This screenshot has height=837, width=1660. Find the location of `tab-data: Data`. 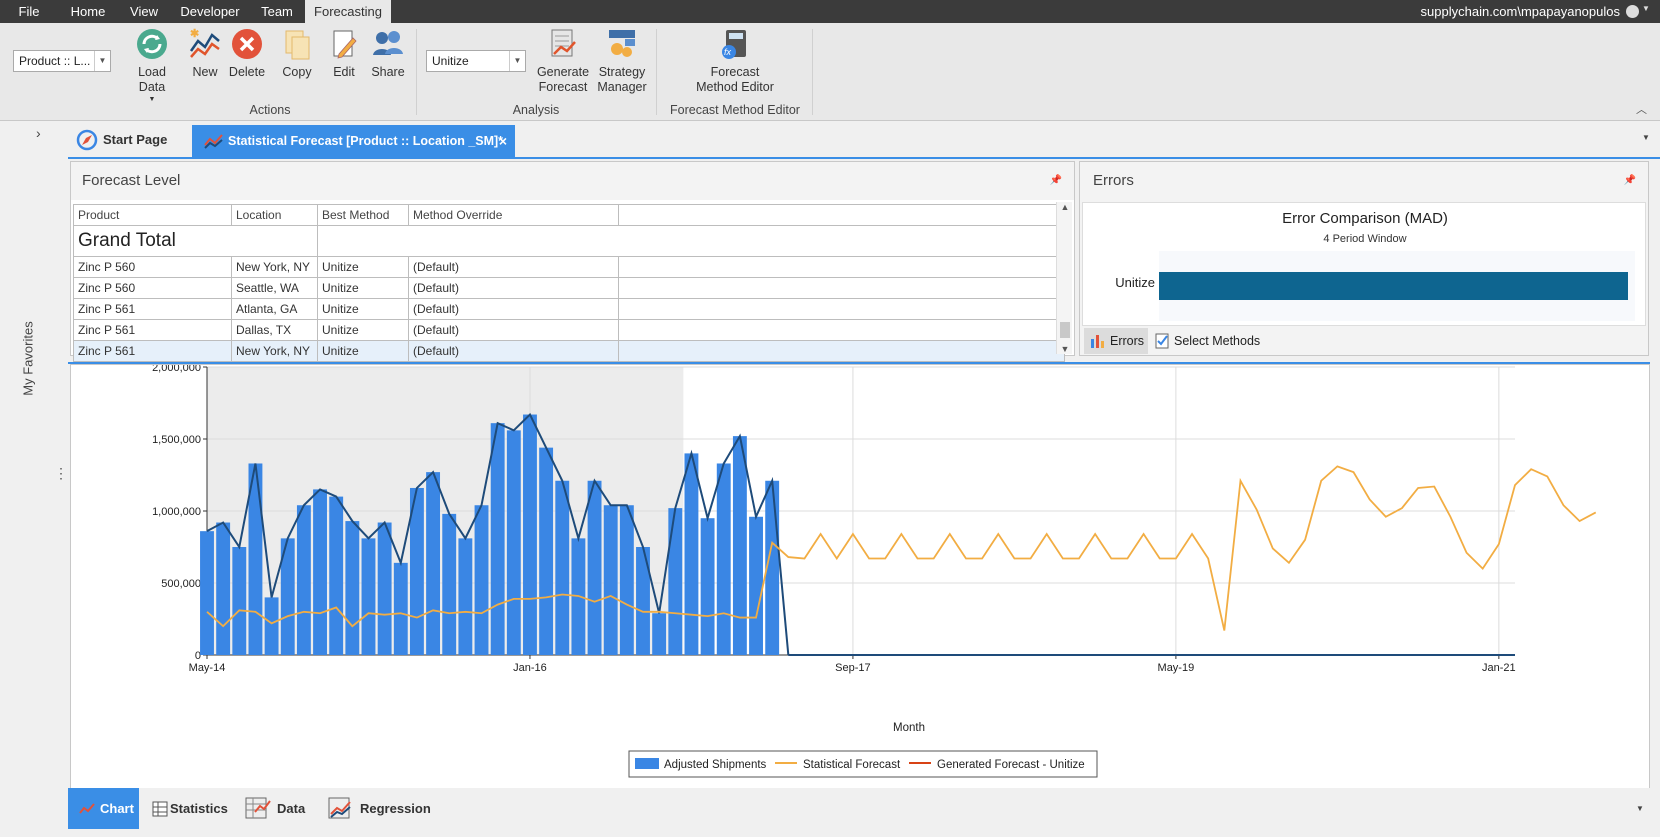

tab-data: Data is located at coordinates (277, 808).